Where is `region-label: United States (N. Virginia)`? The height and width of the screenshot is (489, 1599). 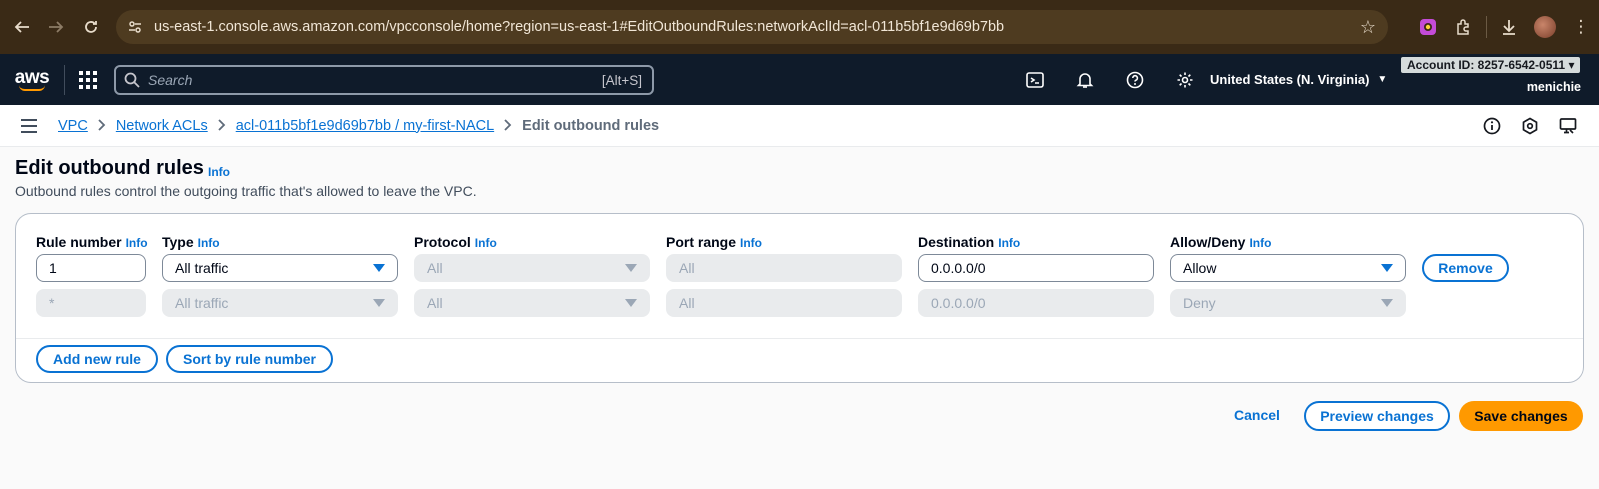 region-label: United States (N. Virginia) is located at coordinates (1290, 79).